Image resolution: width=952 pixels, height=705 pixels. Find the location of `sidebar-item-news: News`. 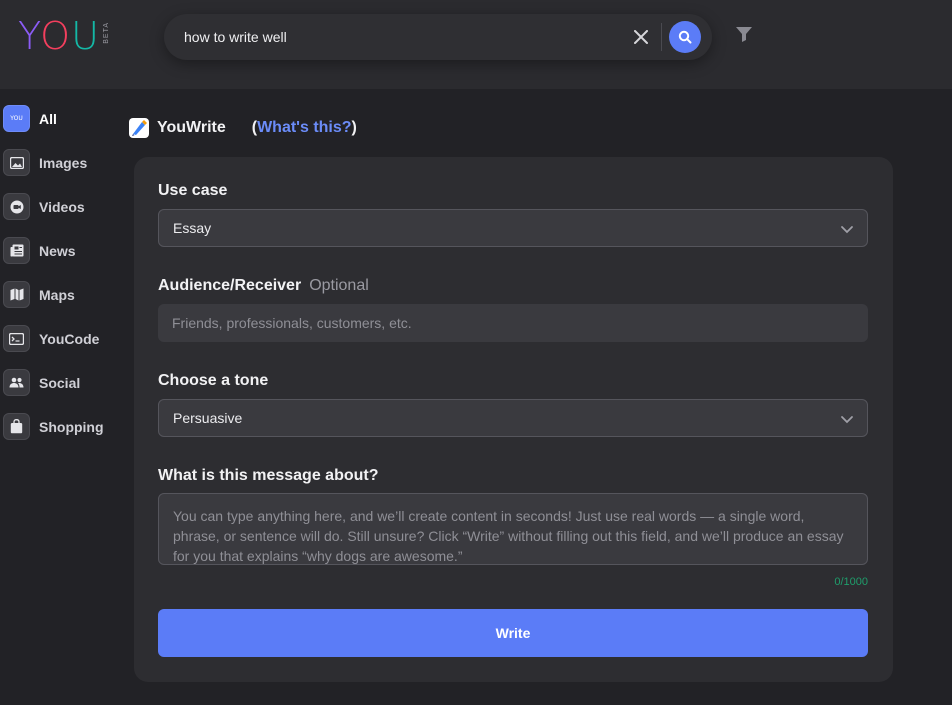

sidebar-item-news: News is located at coordinates (63, 259).